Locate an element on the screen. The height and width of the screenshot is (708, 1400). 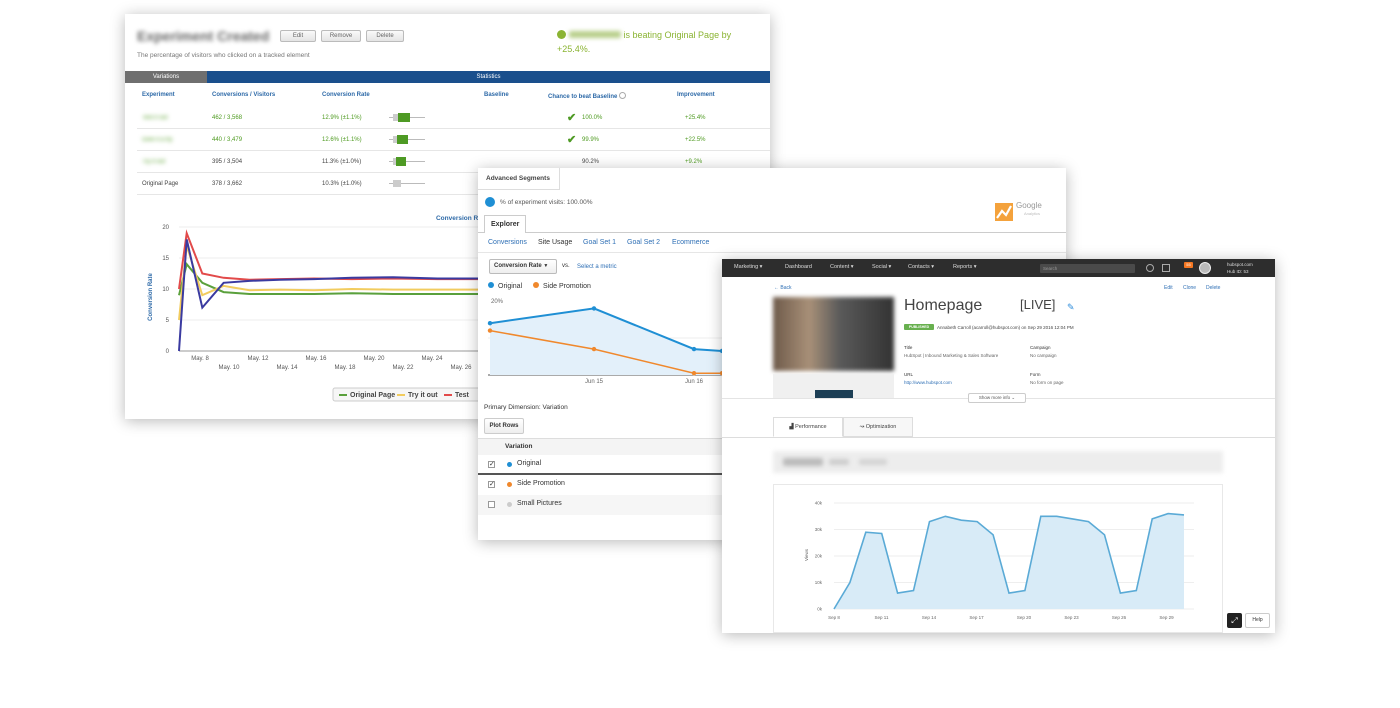
subtab-ecommerce: Ecommerce is located at coordinates (690, 242).